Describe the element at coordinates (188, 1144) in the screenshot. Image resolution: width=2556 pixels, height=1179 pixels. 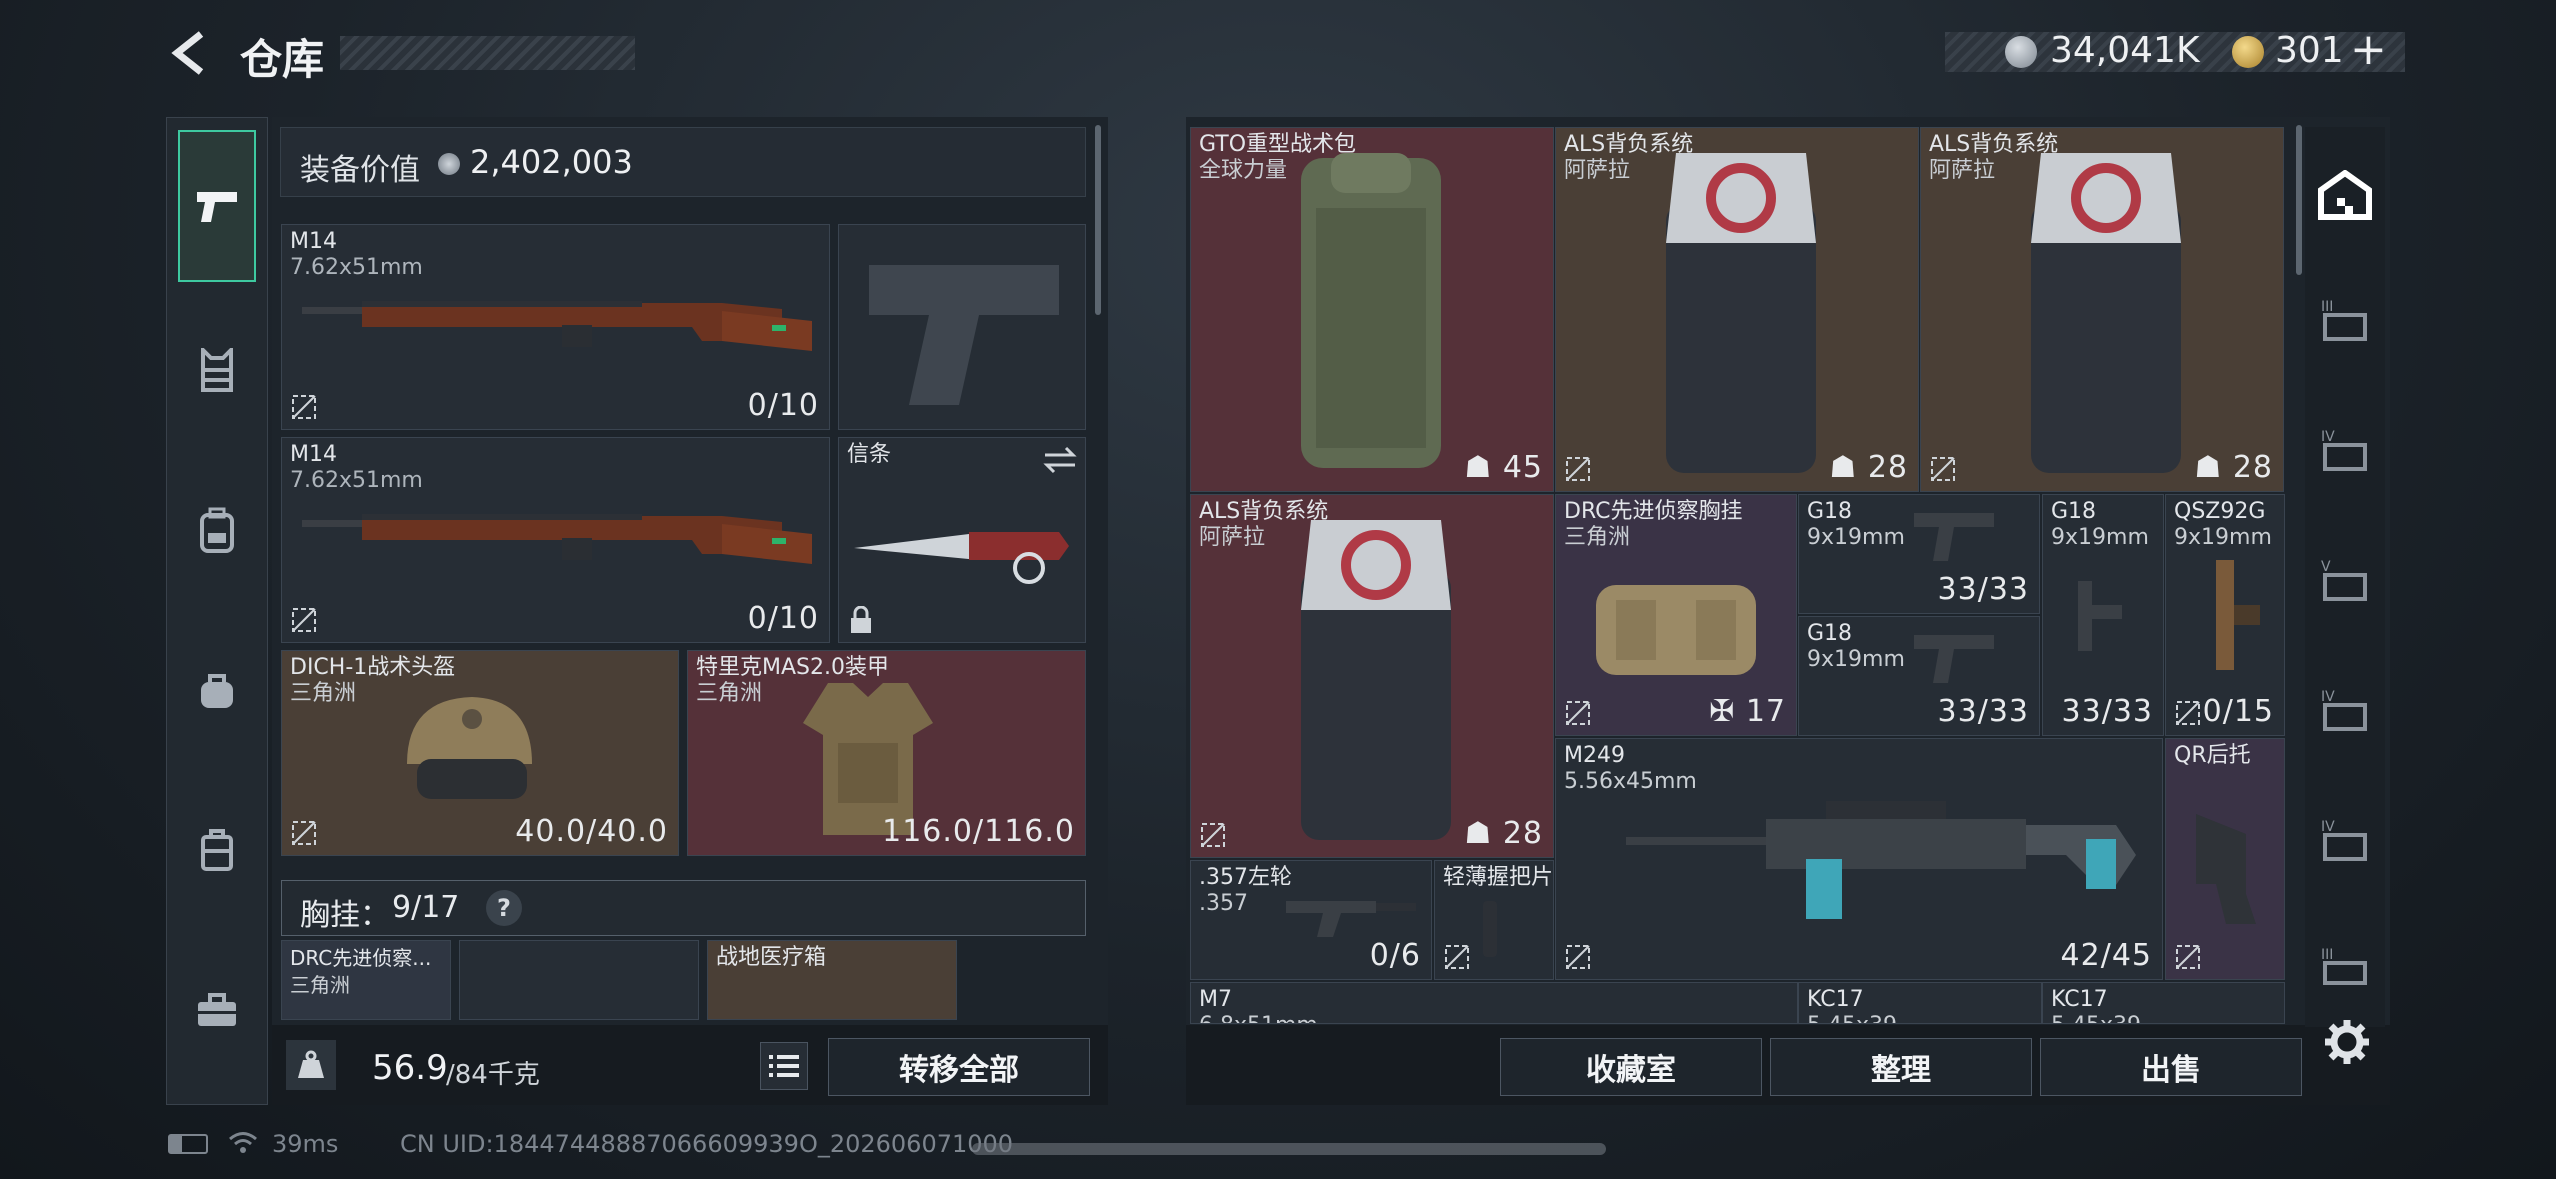
I see `battery-icon` at that location.